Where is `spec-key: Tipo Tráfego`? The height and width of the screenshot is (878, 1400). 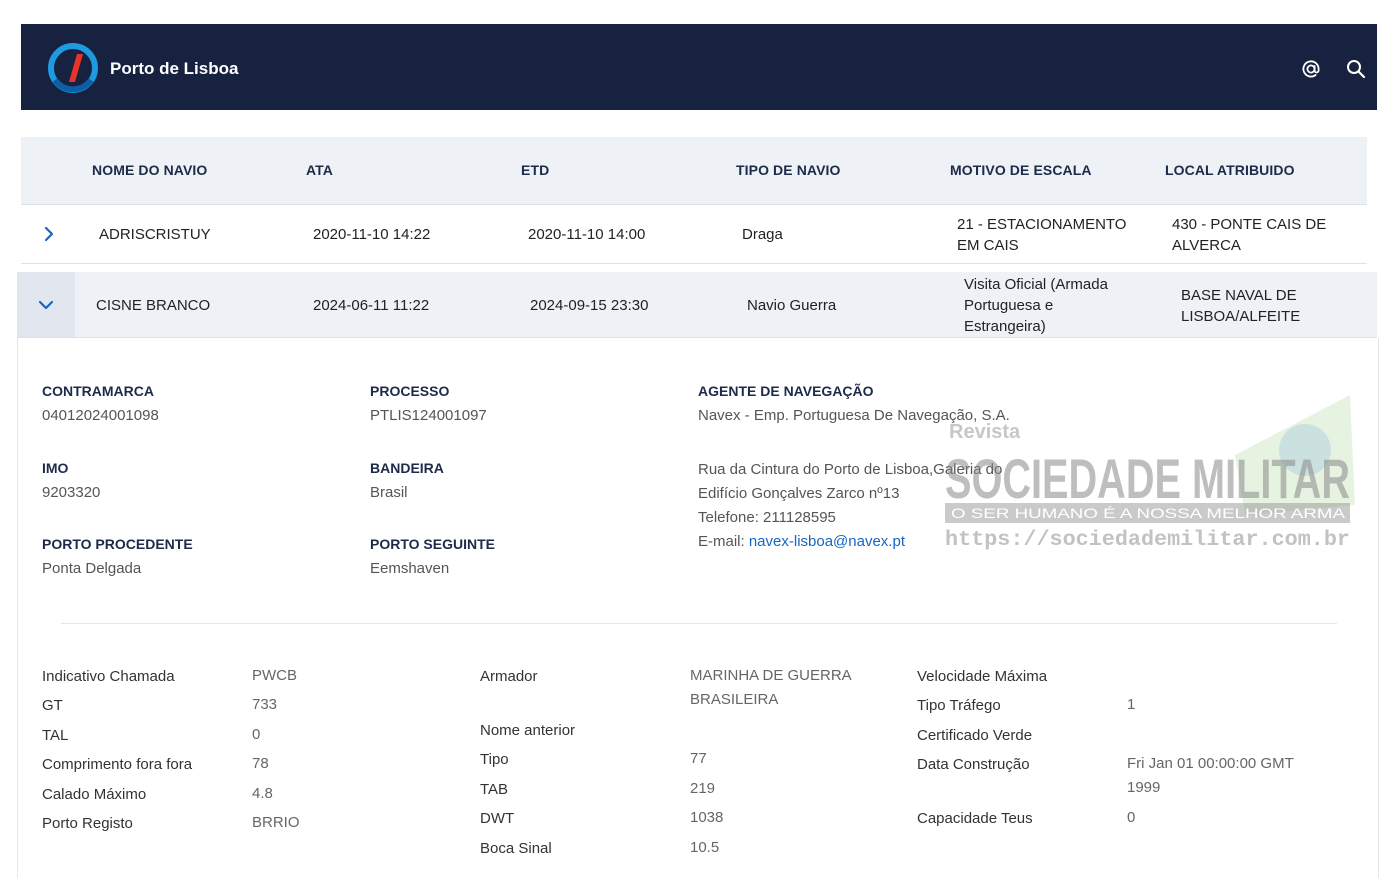
spec-key: Tipo Tráfego is located at coordinates (959, 705).